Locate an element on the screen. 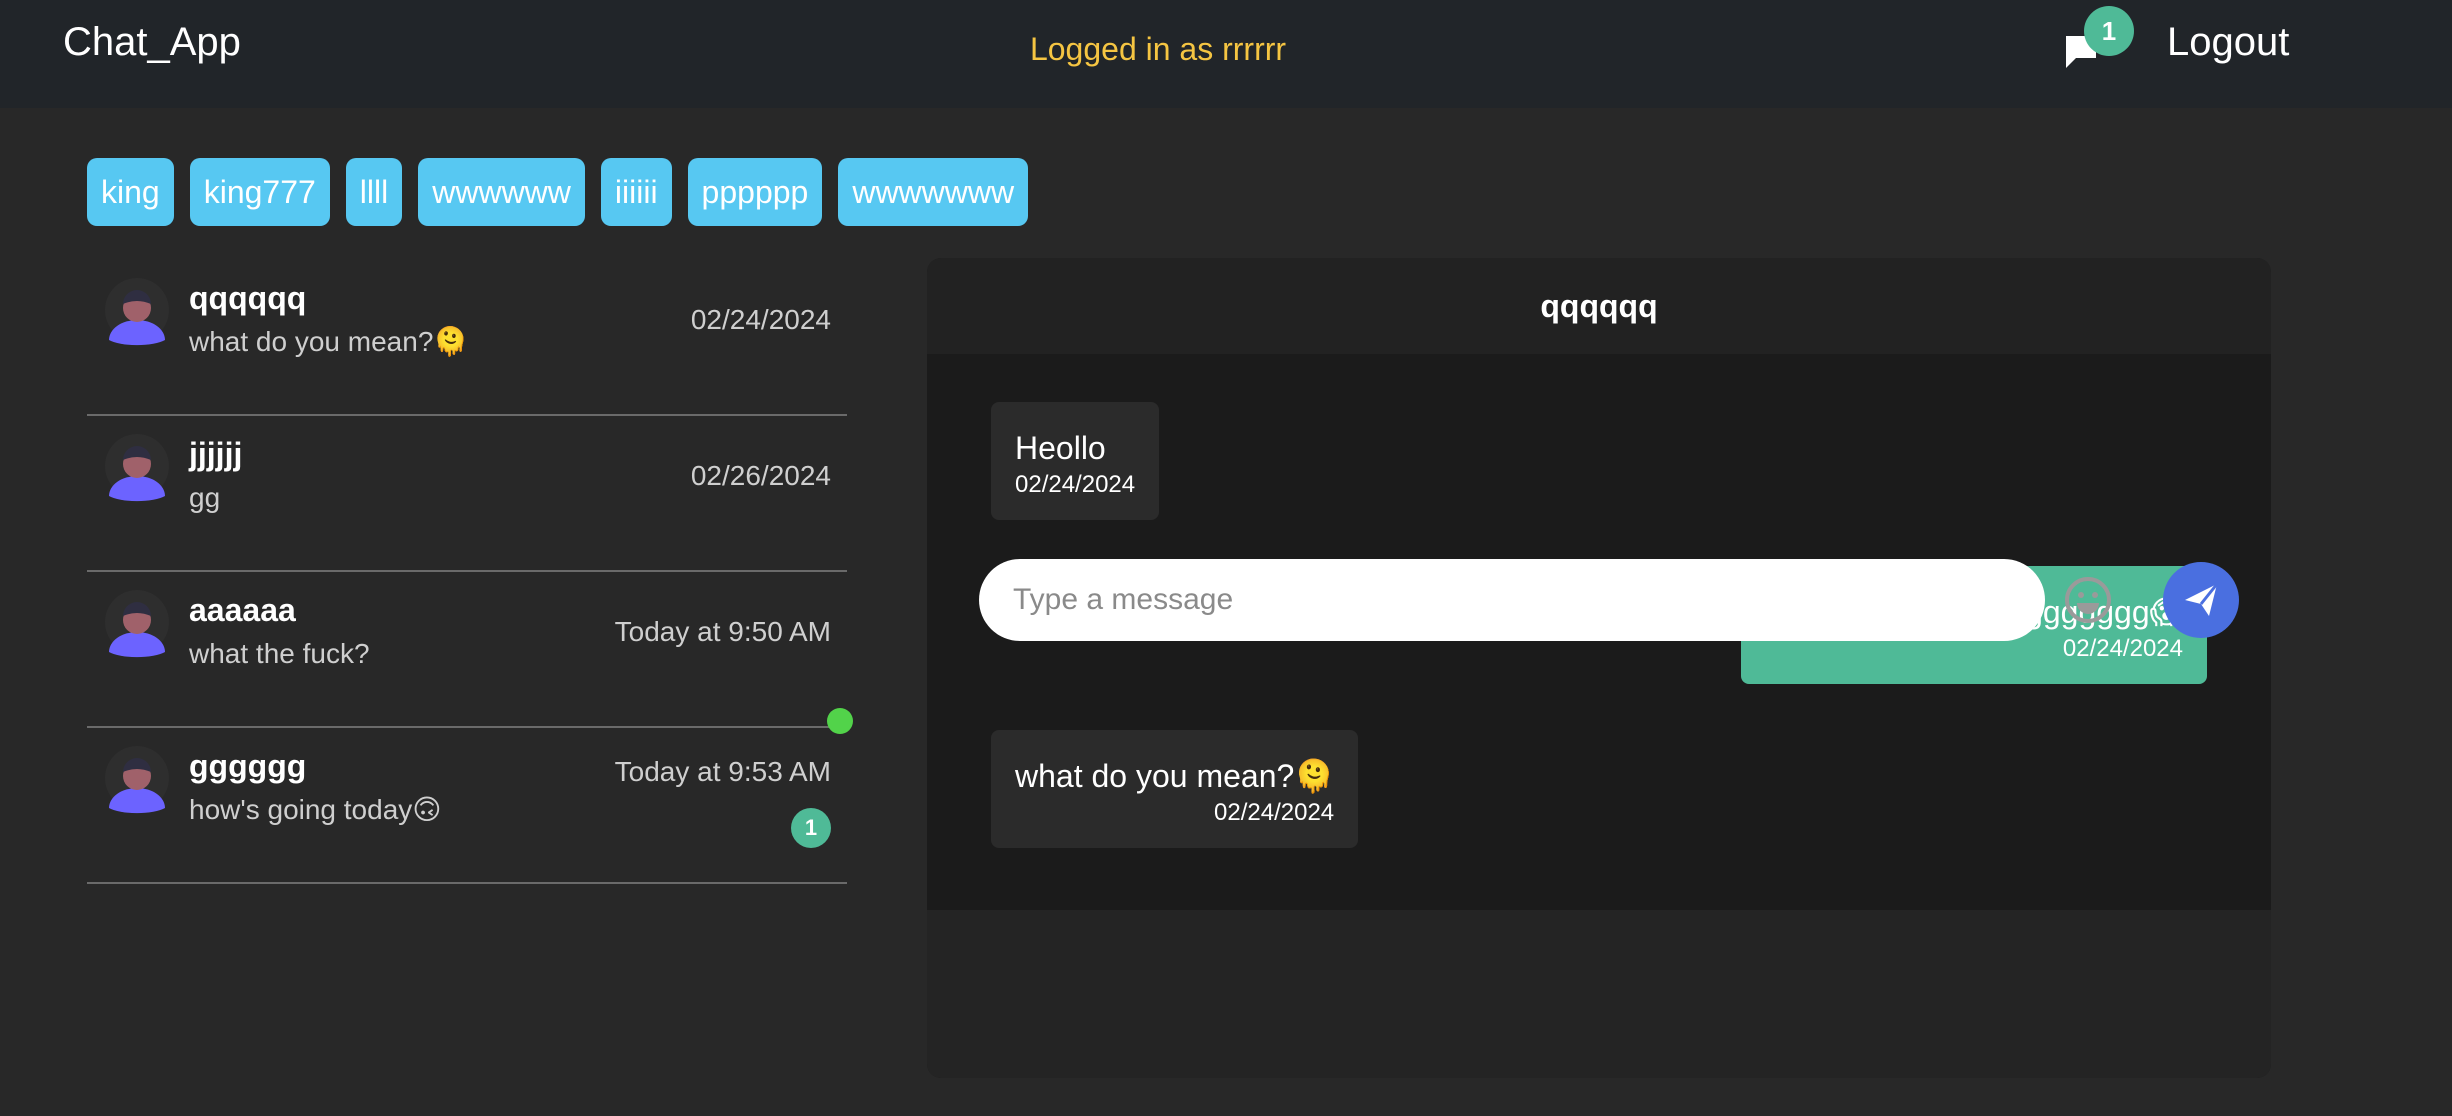  incoming-message: Heollo 02/24/2024 is located at coordinates (1075, 461).